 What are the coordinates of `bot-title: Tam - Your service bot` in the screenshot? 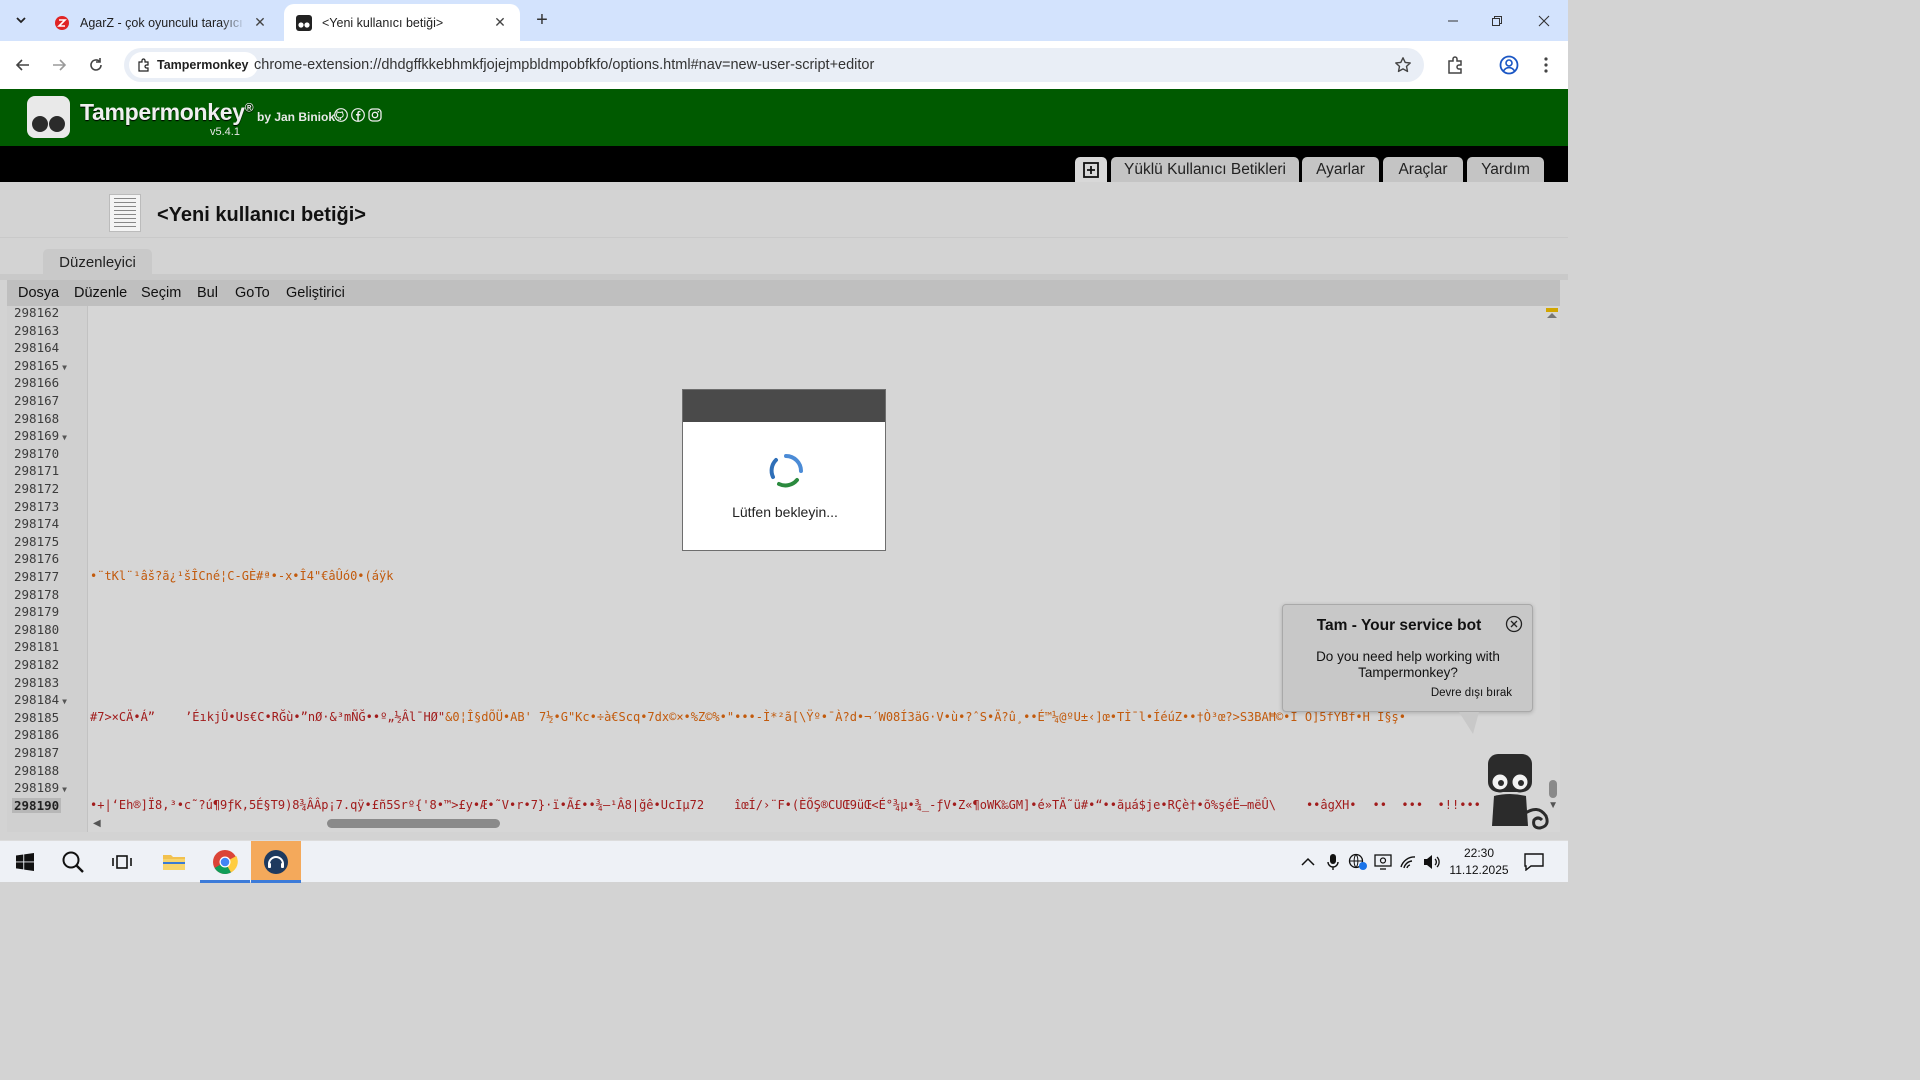 It's located at (1399, 625).